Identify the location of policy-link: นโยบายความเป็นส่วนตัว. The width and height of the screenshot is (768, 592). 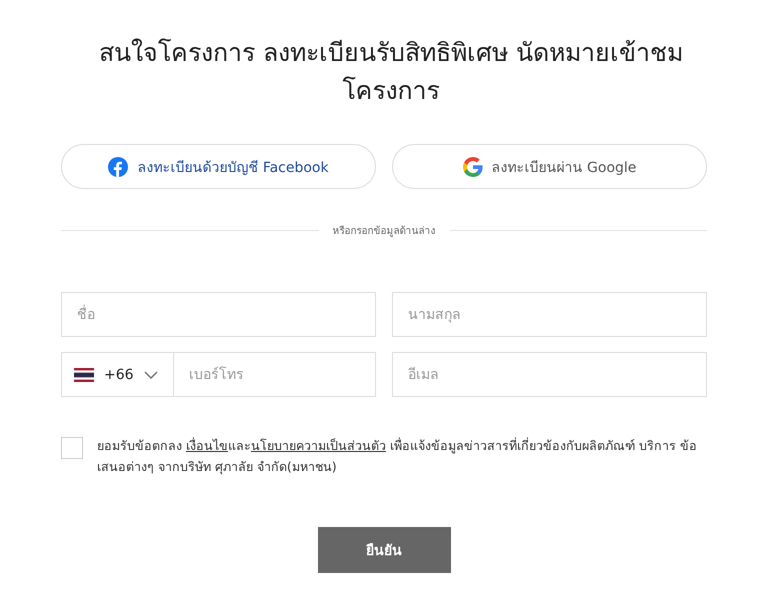
(318, 445).